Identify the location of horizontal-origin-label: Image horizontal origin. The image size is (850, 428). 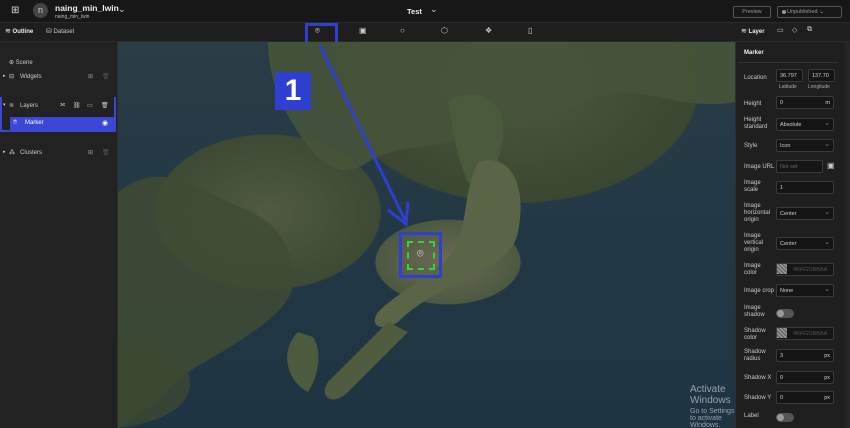
(757, 213).